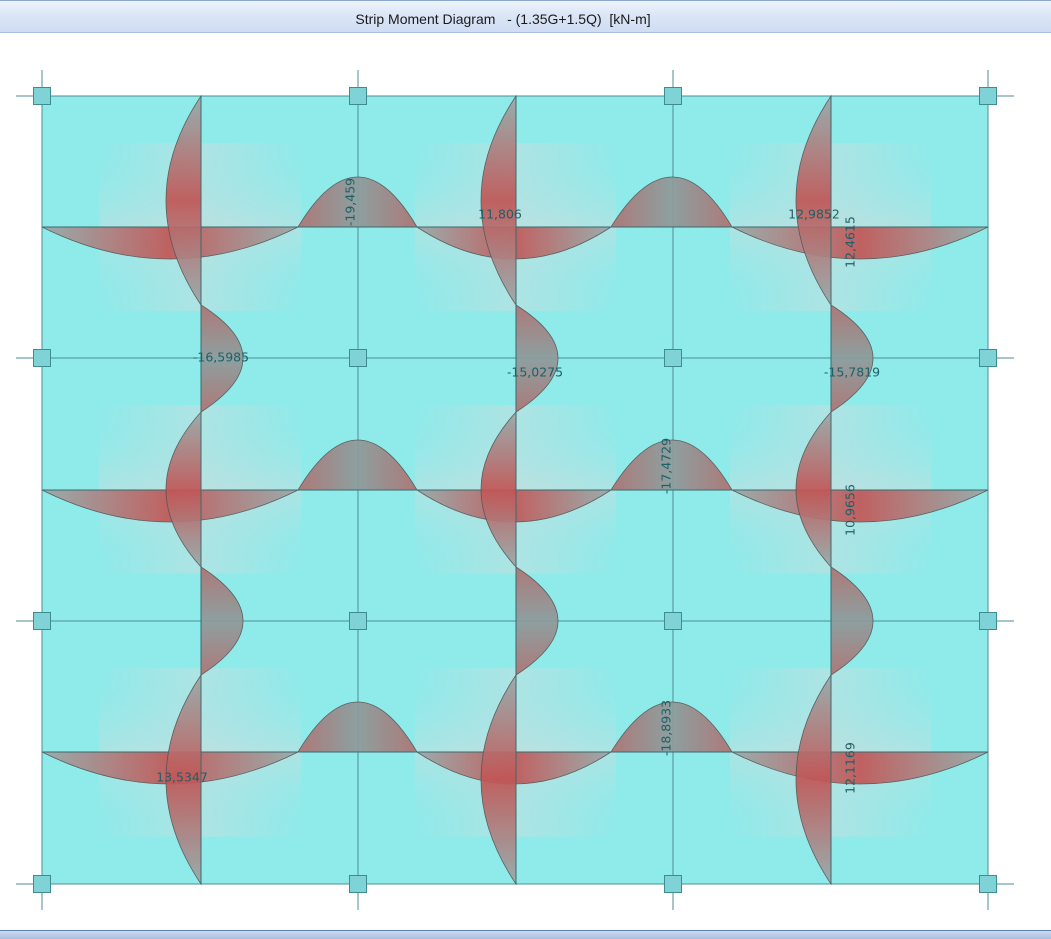 This screenshot has height=939, width=1051. Describe the element at coordinates (852, 372) in the screenshot. I see `moment-value-label: -15,7819` at that location.